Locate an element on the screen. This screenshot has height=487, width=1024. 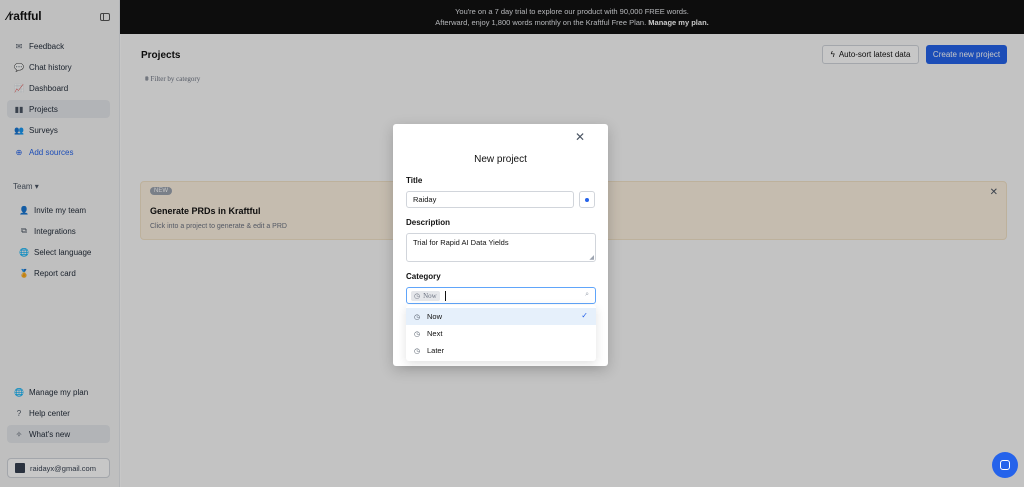
option-label: Now is located at coordinates (435, 316).